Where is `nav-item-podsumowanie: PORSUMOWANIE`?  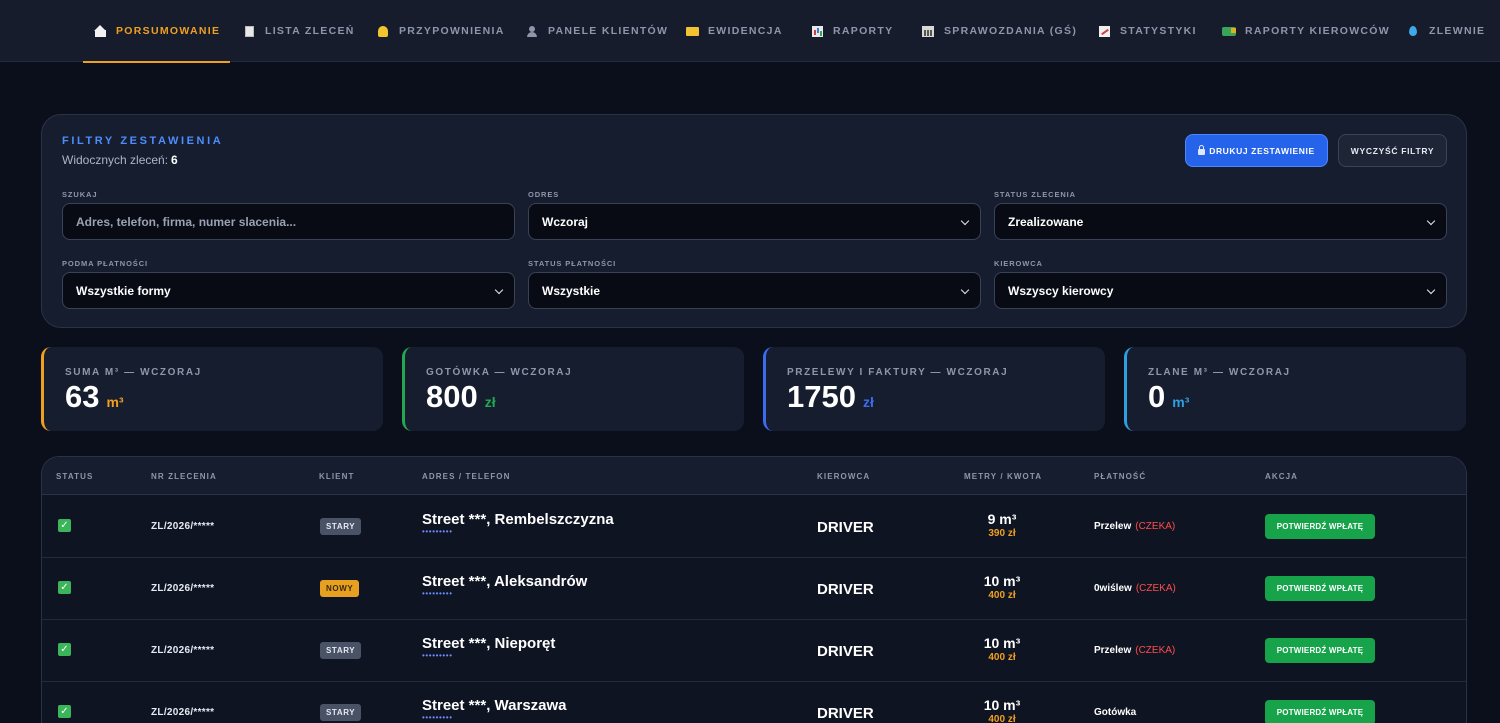 nav-item-podsumowanie: PORSUMOWANIE is located at coordinates (156, 31).